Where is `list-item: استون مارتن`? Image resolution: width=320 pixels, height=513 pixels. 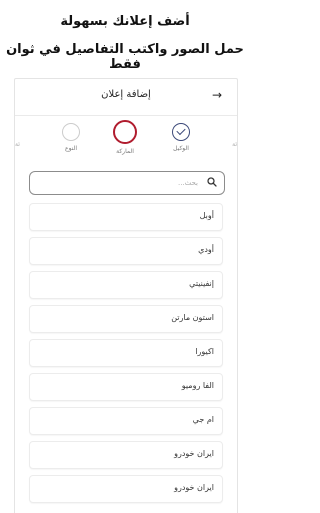
list-item: استون مارتن is located at coordinates (126, 319).